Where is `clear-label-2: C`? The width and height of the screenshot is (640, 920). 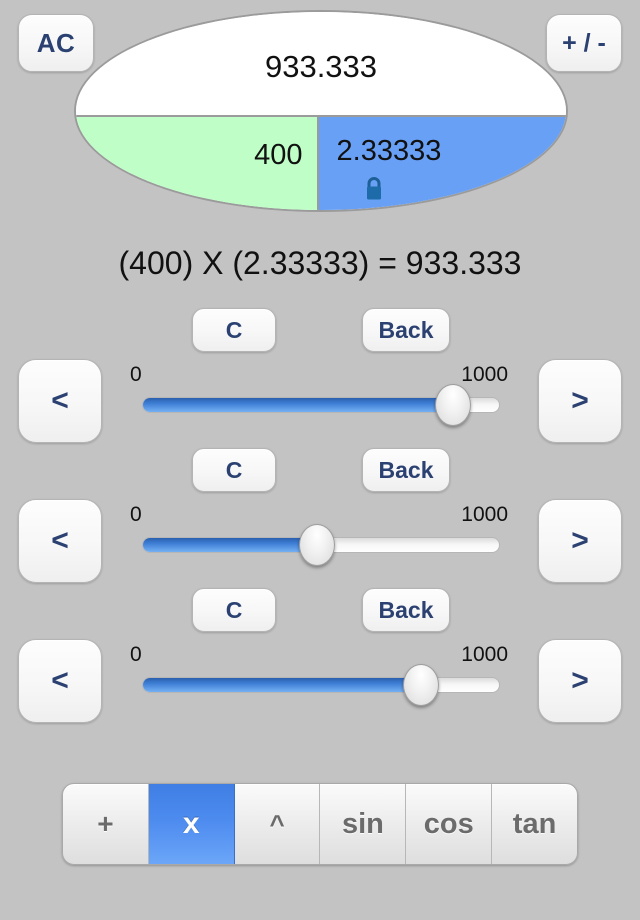 clear-label-2: C is located at coordinates (234, 469).